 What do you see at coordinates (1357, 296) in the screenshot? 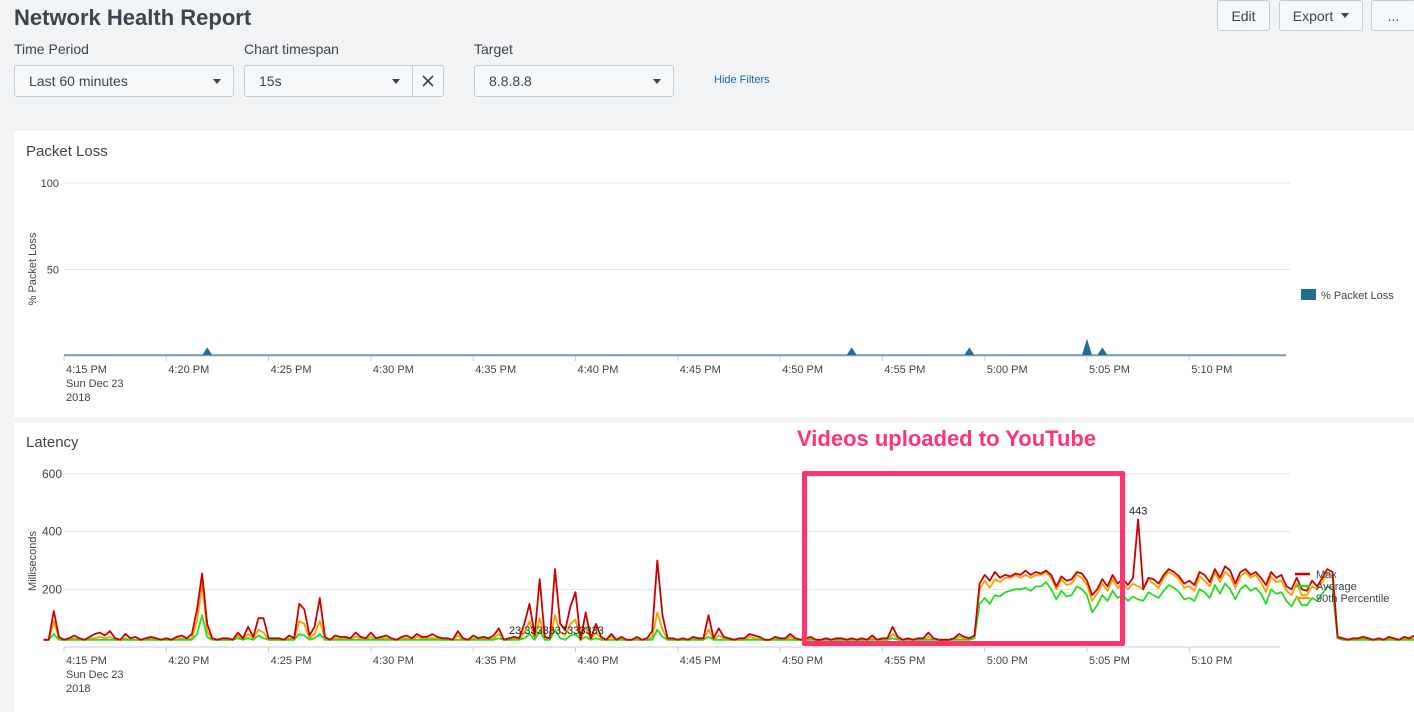
I see `legend-label: % Packet Loss` at bounding box center [1357, 296].